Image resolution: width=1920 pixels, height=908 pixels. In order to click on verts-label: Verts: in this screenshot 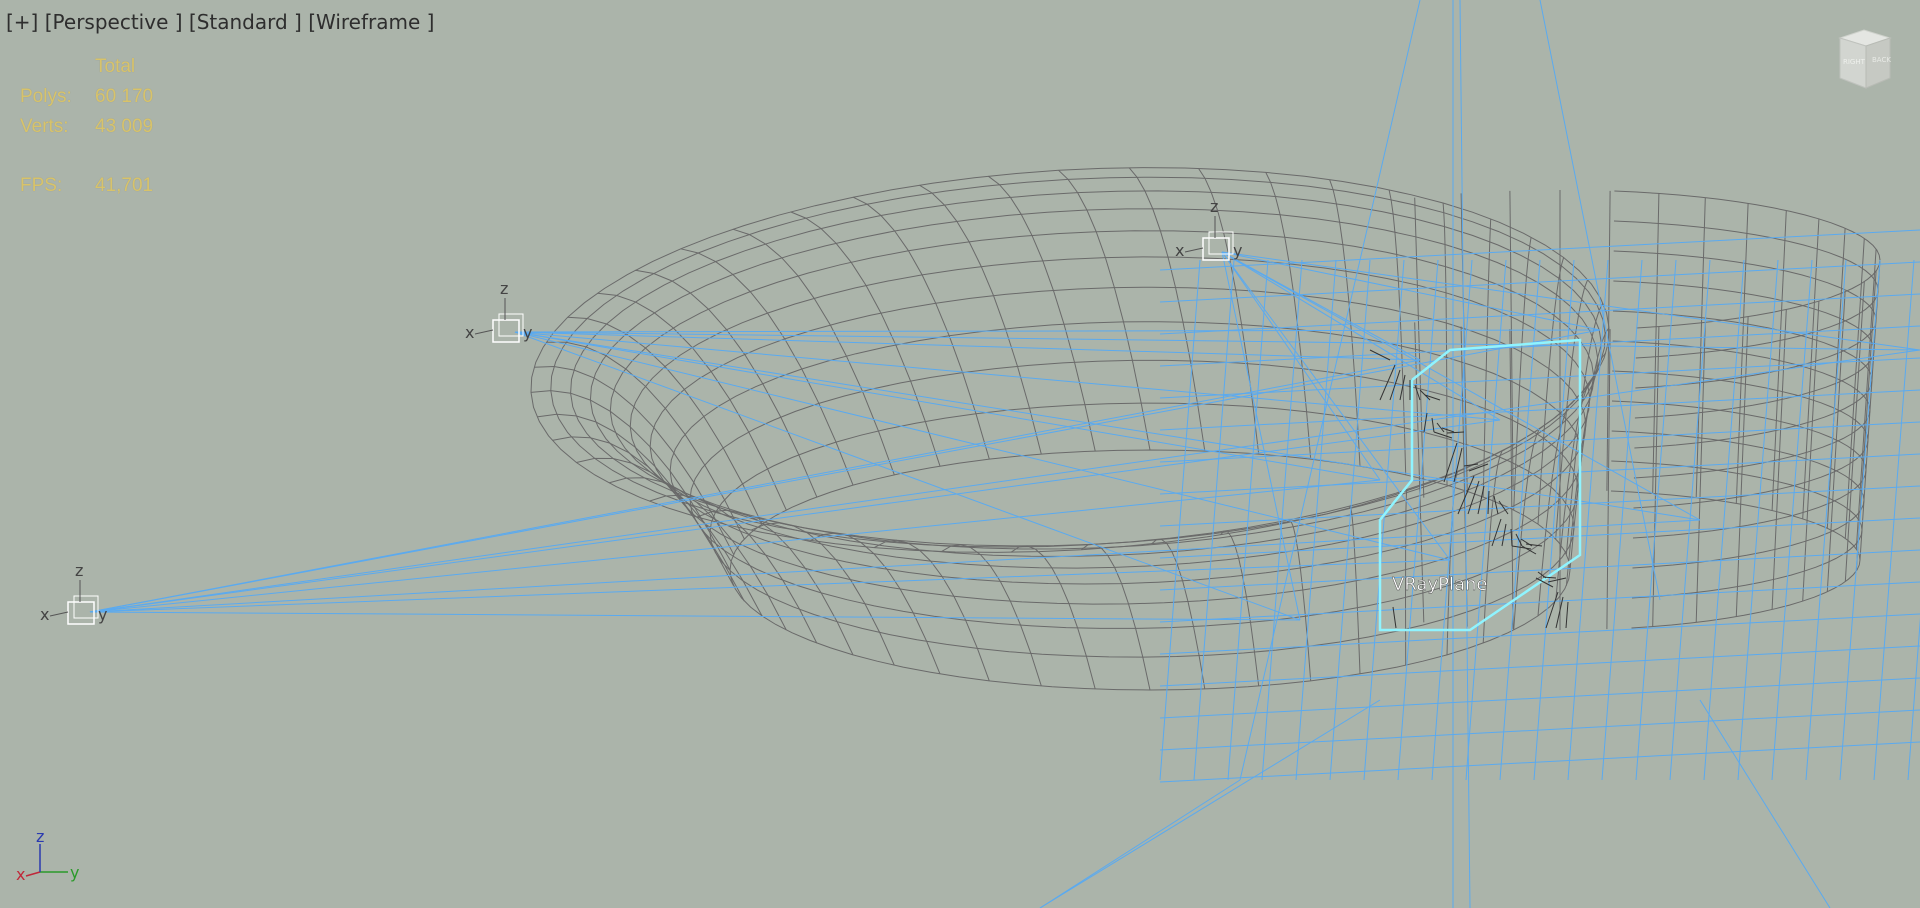, I will do `click(44, 126)`.